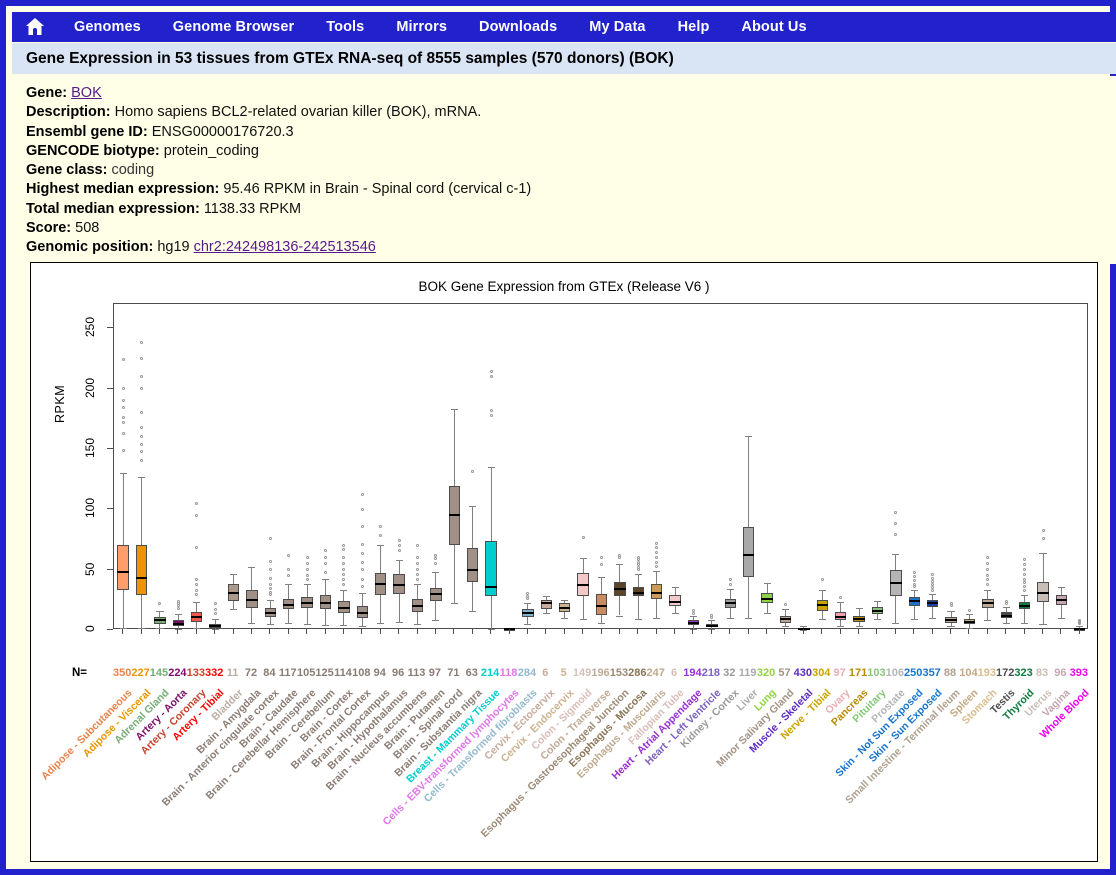  What do you see at coordinates (287, 673) in the screenshot?
I see `sample-count-value: 117` at bounding box center [287, 673].